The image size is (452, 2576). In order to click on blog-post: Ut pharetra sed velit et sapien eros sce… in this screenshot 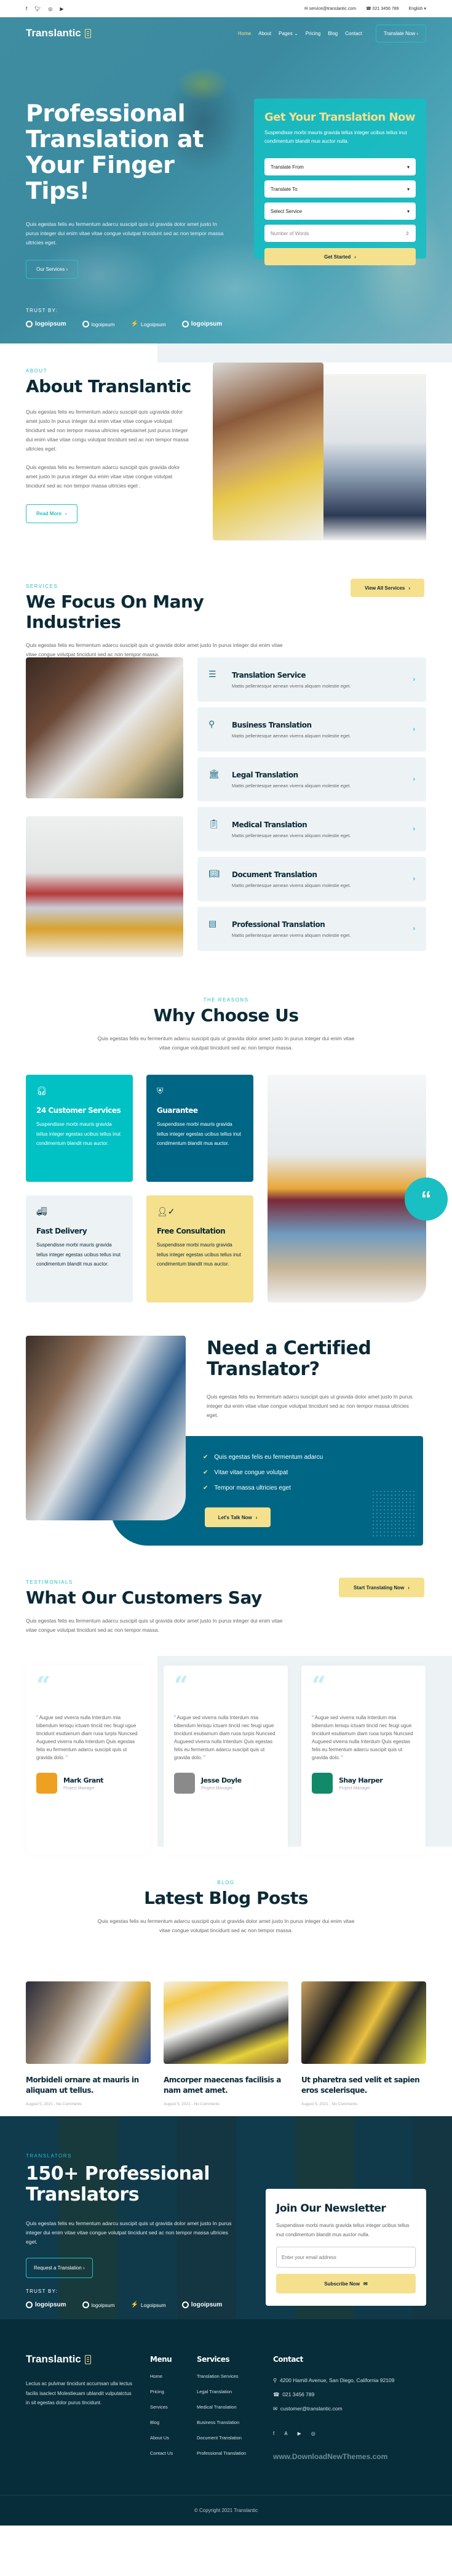, I will do `click(363, 2043)`.